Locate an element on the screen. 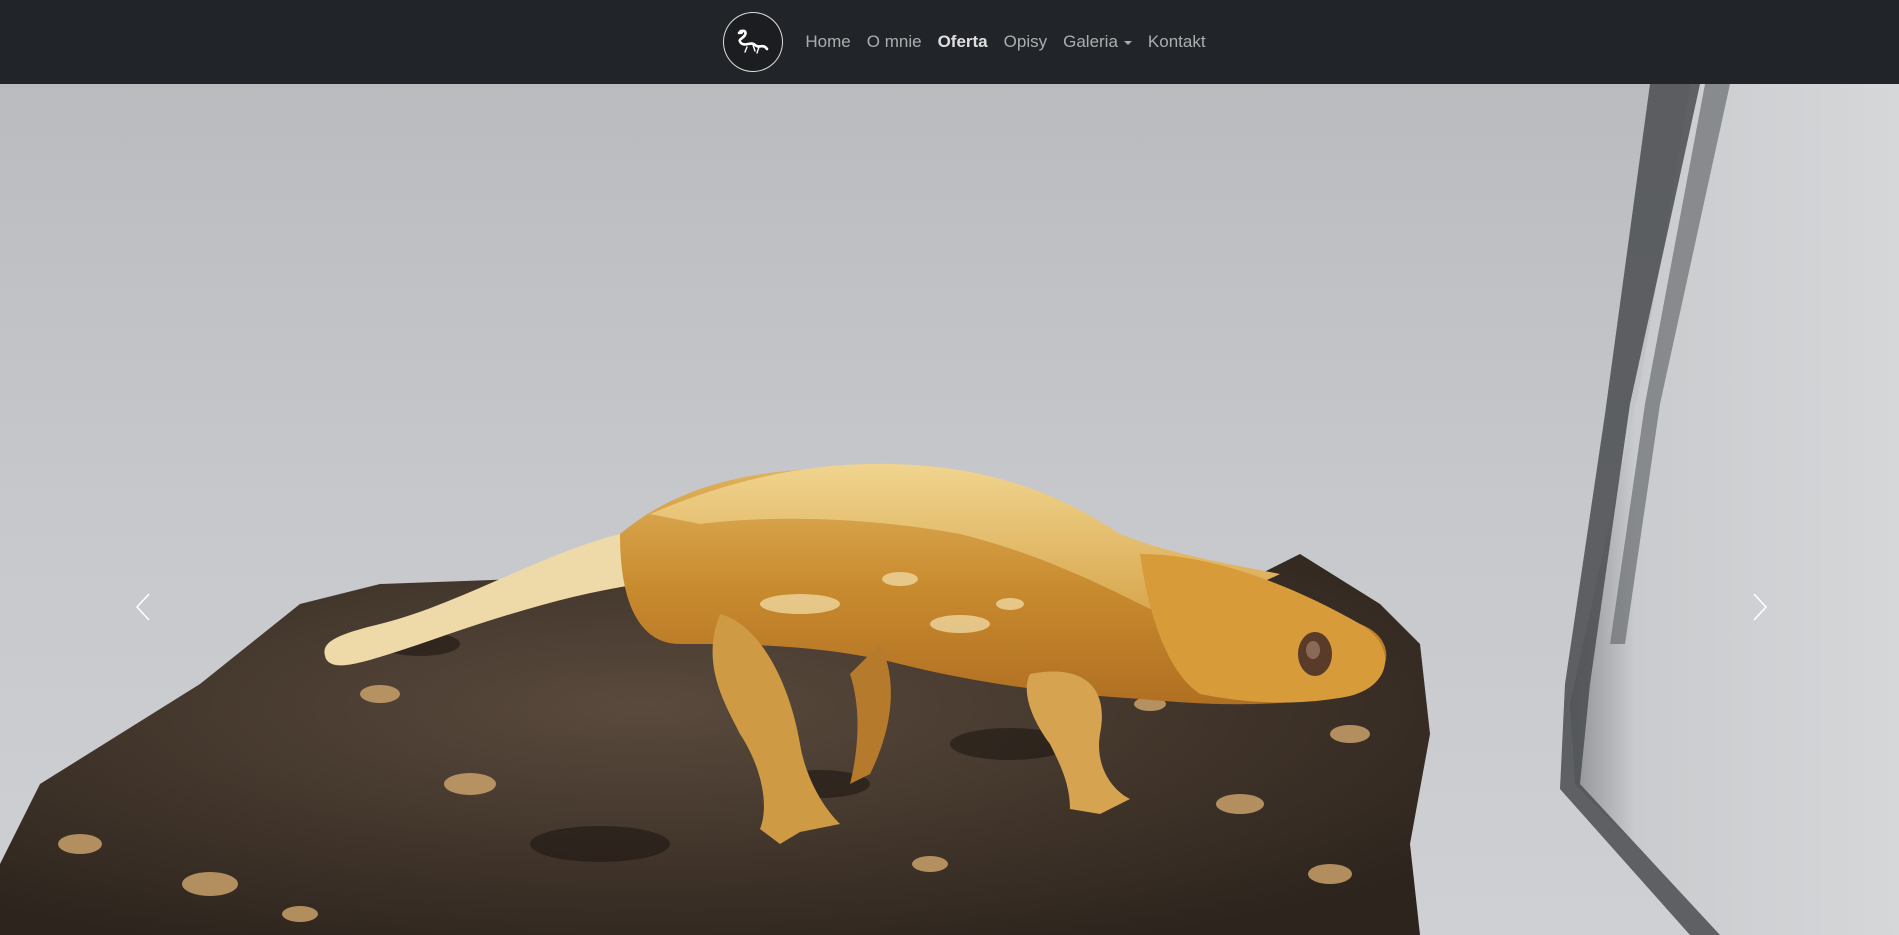 This screenshot has width=1899, height=935. nav-menu: Home O mnie Oferta Opisy Galeria Kontakt is located at coordinates (964, 42).